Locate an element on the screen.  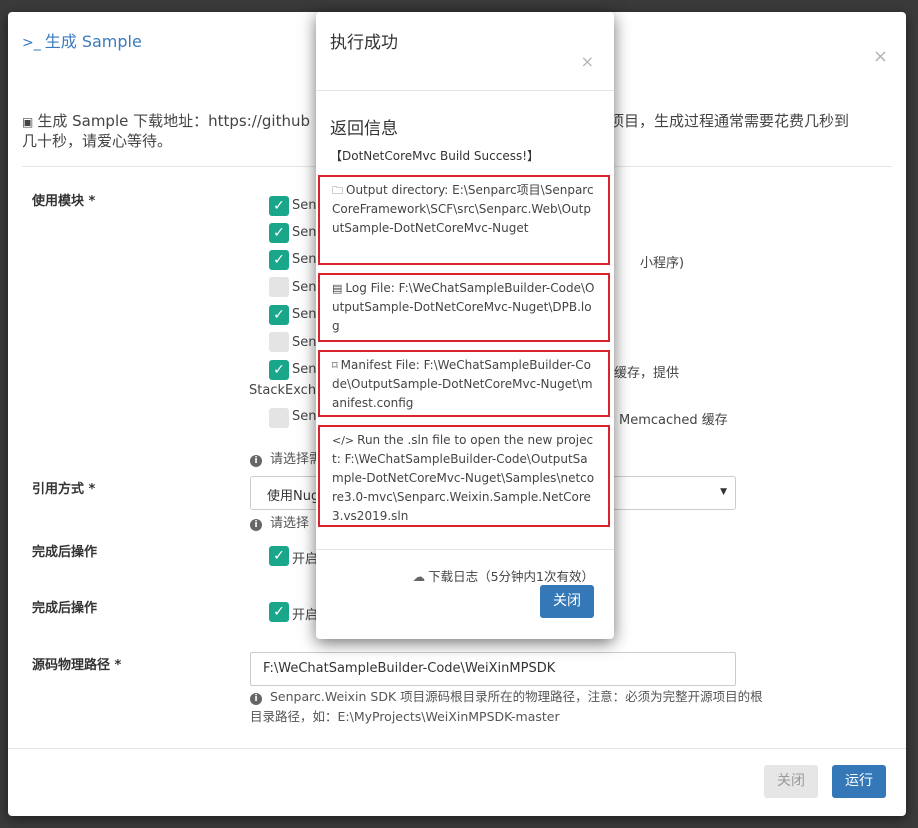
module-label-4: Sen is located at coordinates (304, 287).